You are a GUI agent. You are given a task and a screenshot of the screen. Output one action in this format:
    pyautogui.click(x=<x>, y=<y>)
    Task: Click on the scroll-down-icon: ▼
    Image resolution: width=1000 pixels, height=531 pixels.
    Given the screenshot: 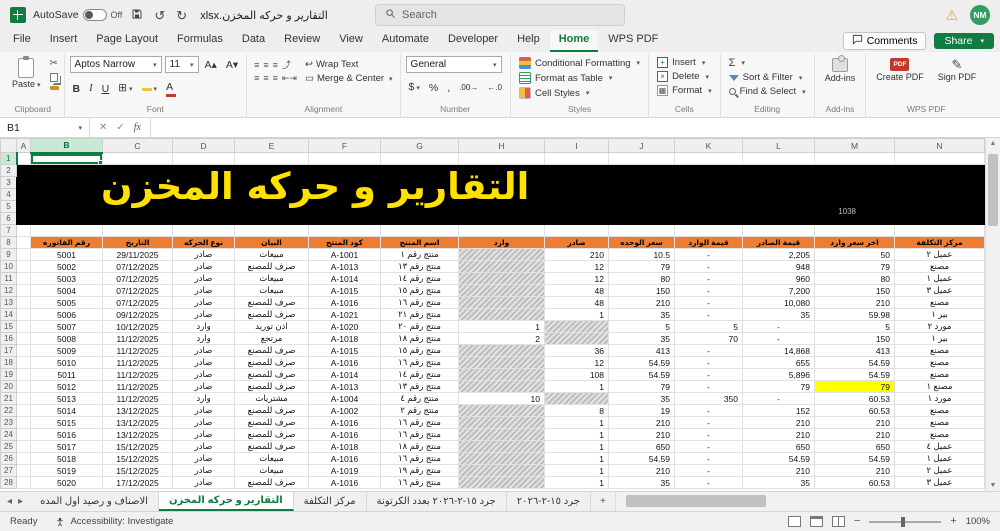 What is the action you would take?
    pyautogui.click(x=993, y=485)
    